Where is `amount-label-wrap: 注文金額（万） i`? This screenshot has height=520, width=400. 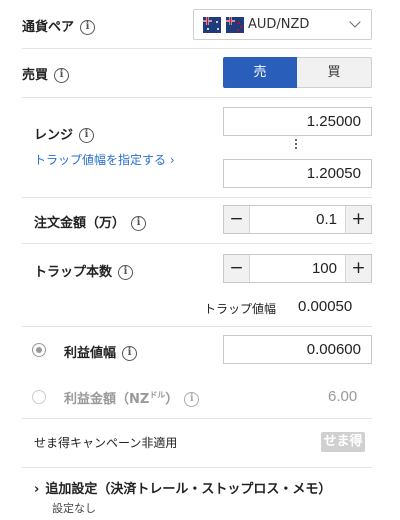
amount-label-wrap: 注文金額（万） i is located at coordinates (90, 221).